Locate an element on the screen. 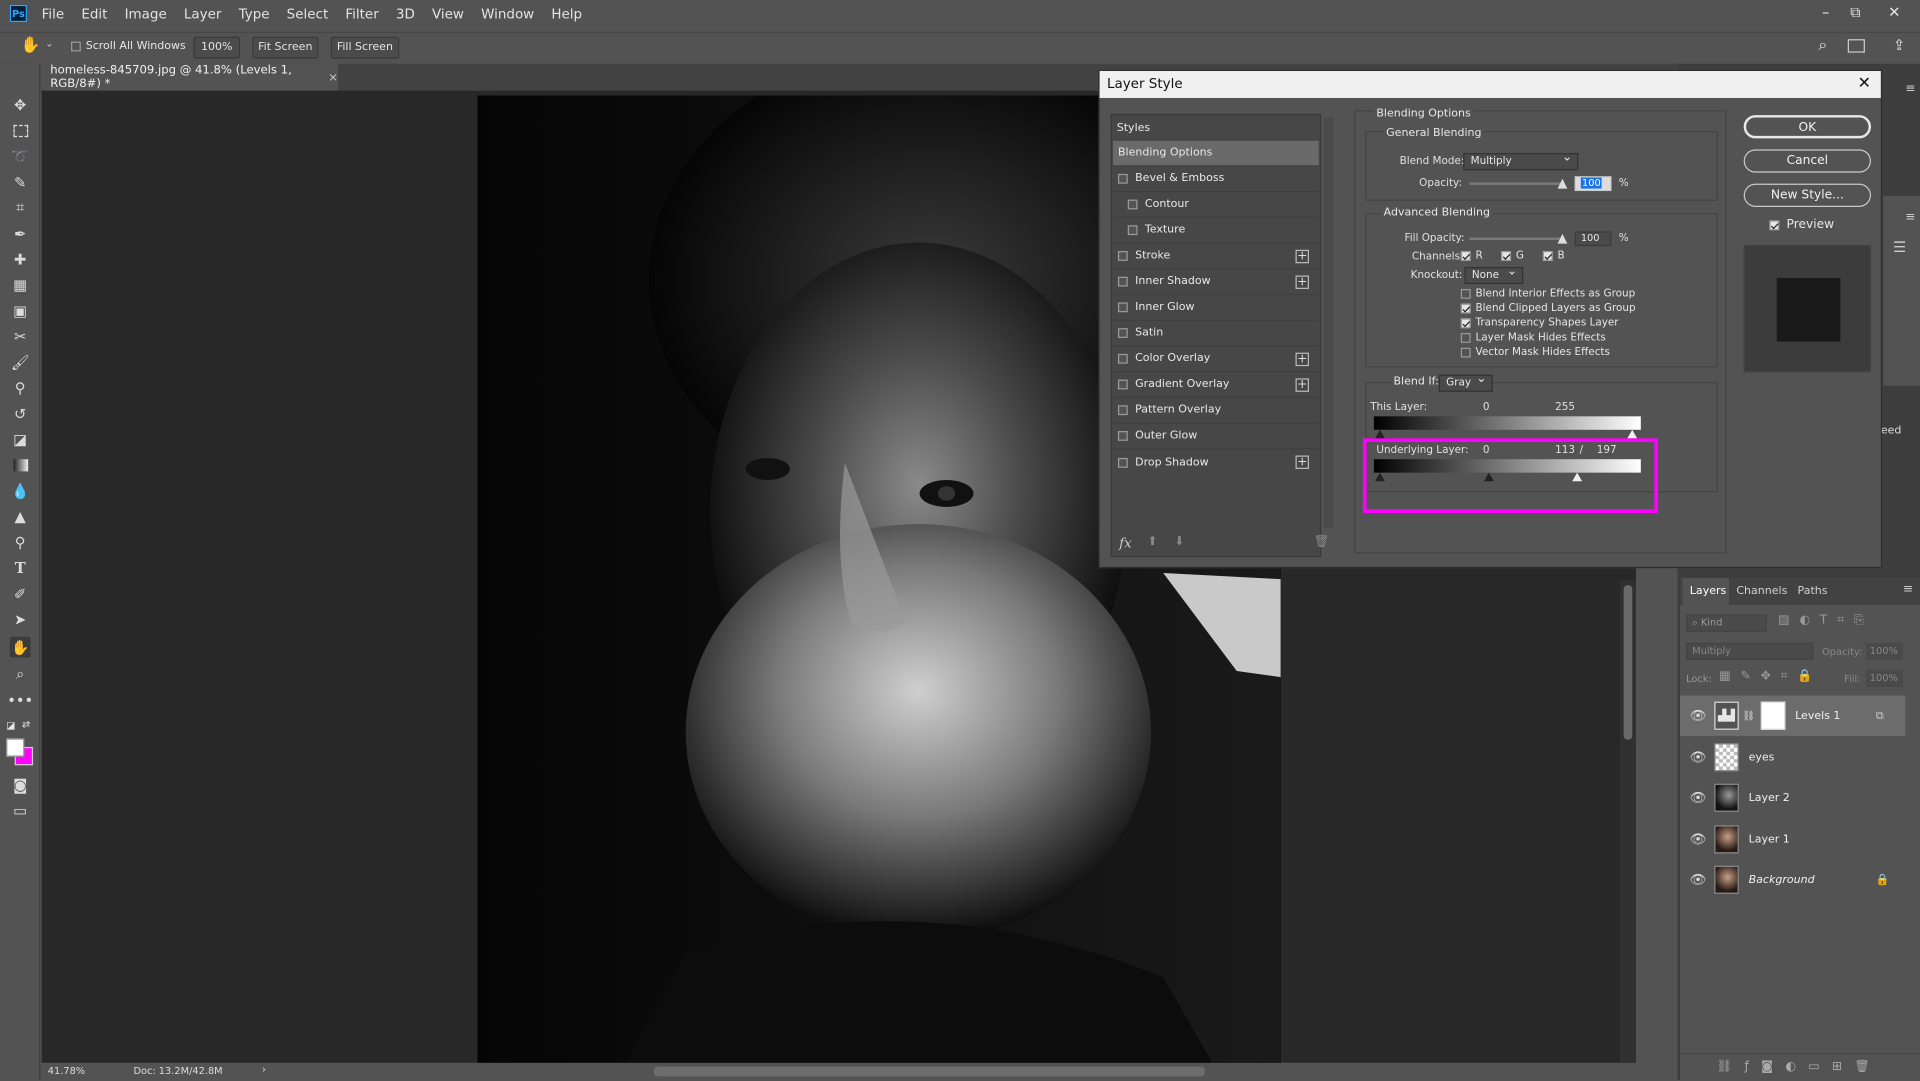  lock-icons: ▦✎✥⌗🔒 is located at coordinates (1770, 676).